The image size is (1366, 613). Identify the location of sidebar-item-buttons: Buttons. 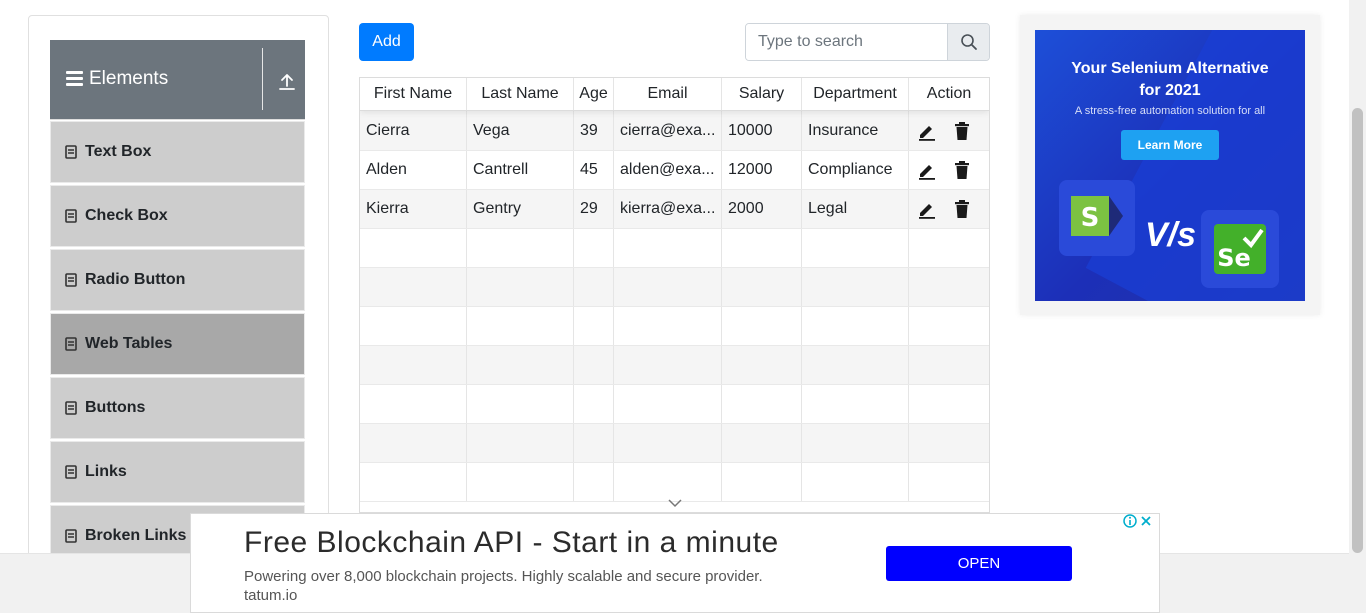
(177, 408).